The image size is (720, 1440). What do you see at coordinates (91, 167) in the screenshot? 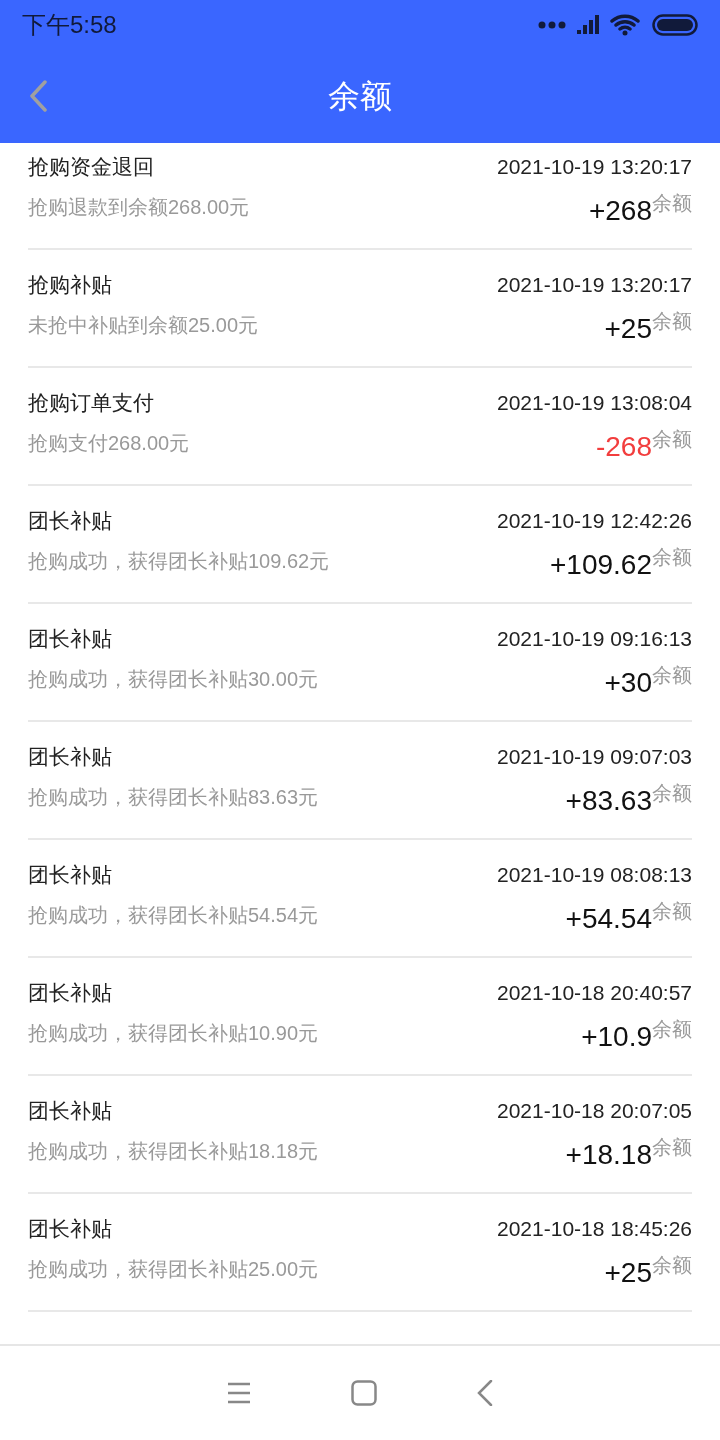
I see `record-title: 抢购资金退回` at bounding box center [91, 167].